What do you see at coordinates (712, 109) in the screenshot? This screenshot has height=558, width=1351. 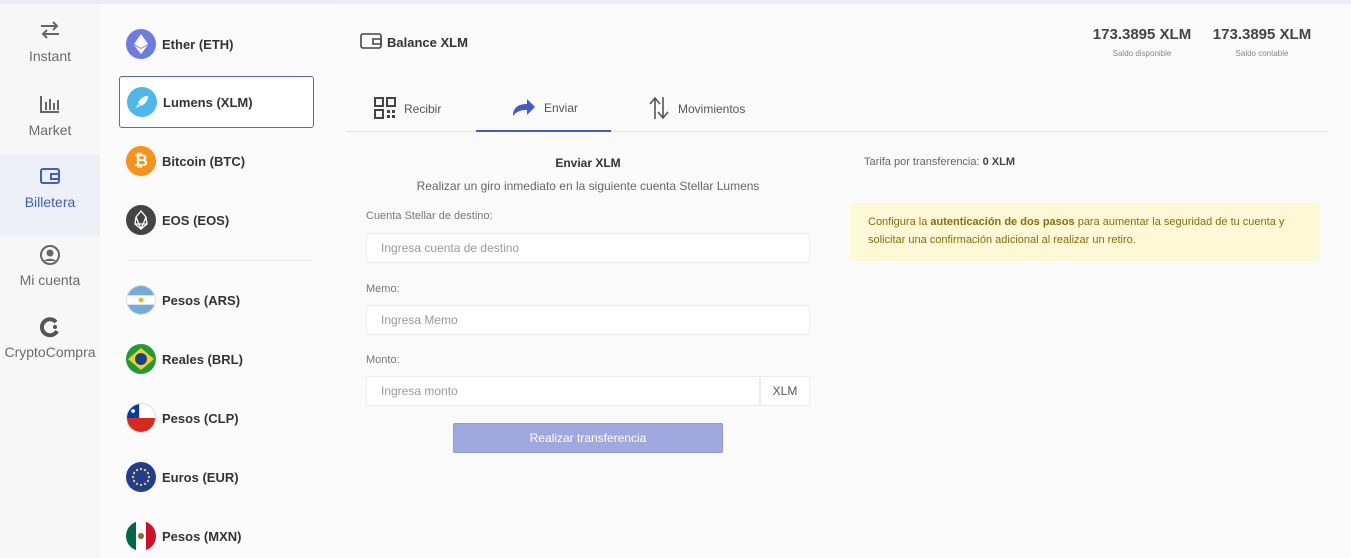 I see `tab-label: Movimientos` at bounding box center [712, 109].